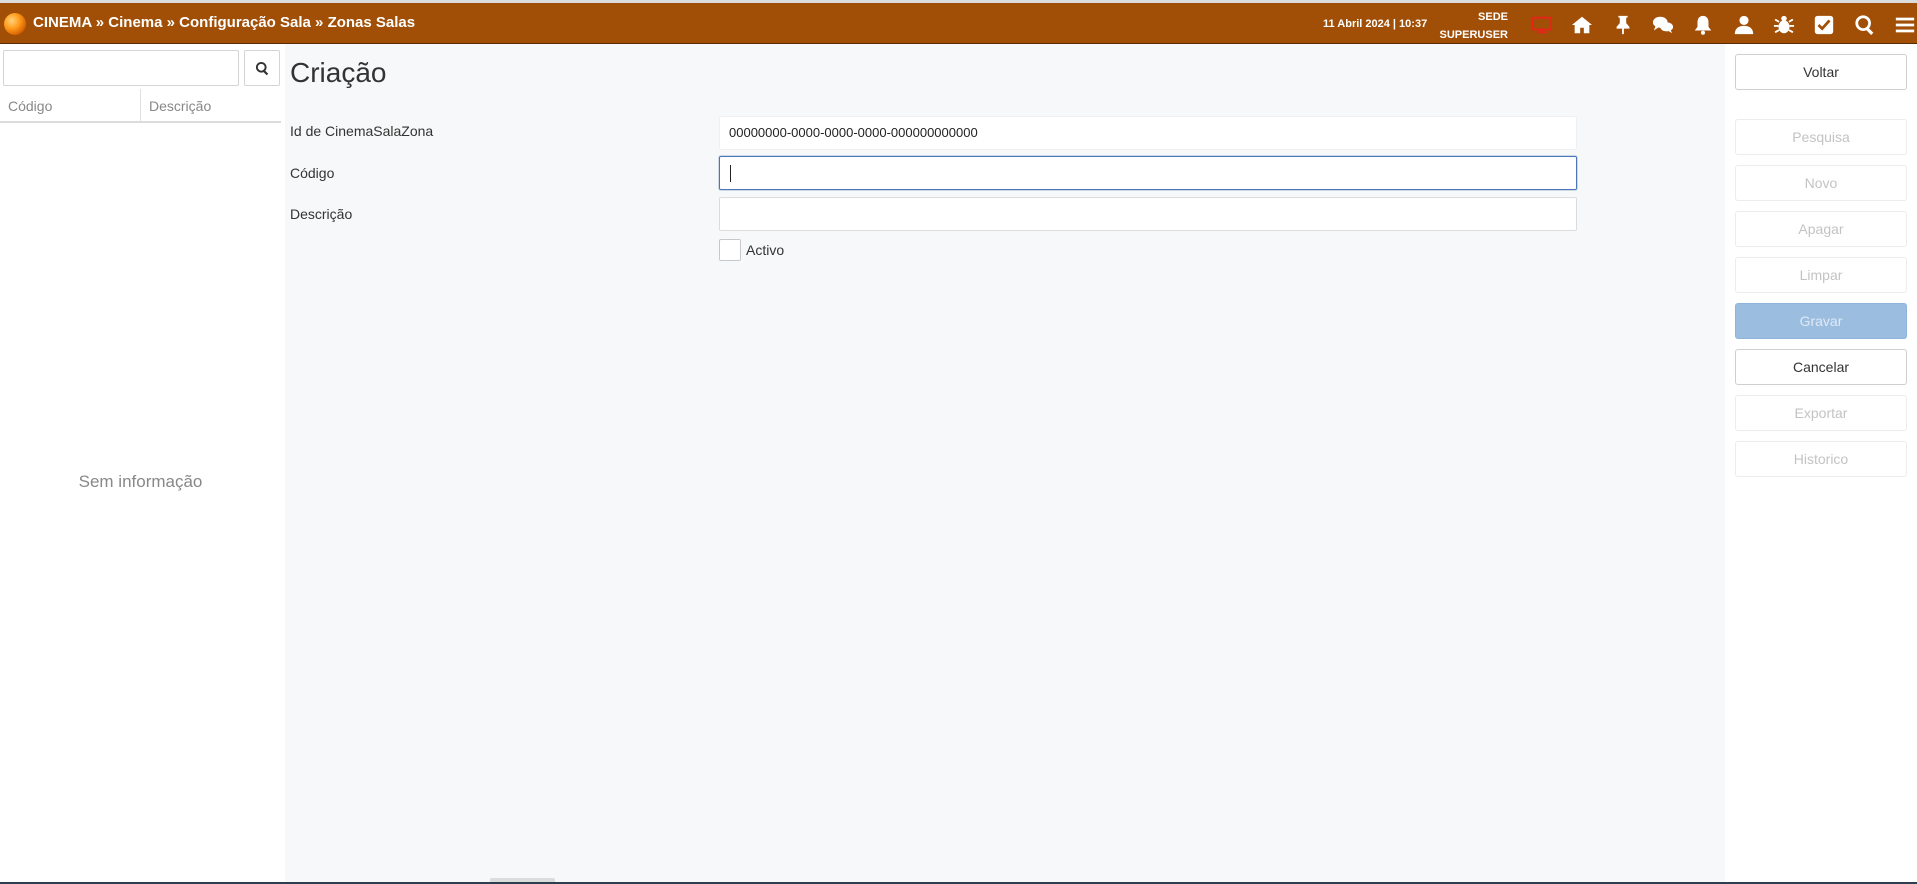 Image resolution: width=1917 pixels, height=884 pixels. I want to click on list-header: Código Descrição, so click(140, 106).